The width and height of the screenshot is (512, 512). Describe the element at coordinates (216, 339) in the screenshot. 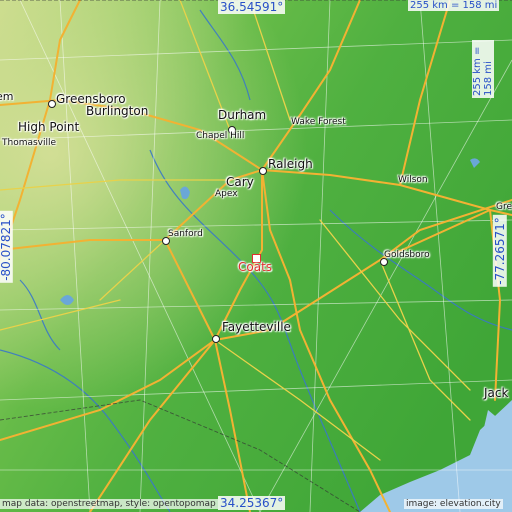

I see `fayetteville-marker` at that location.